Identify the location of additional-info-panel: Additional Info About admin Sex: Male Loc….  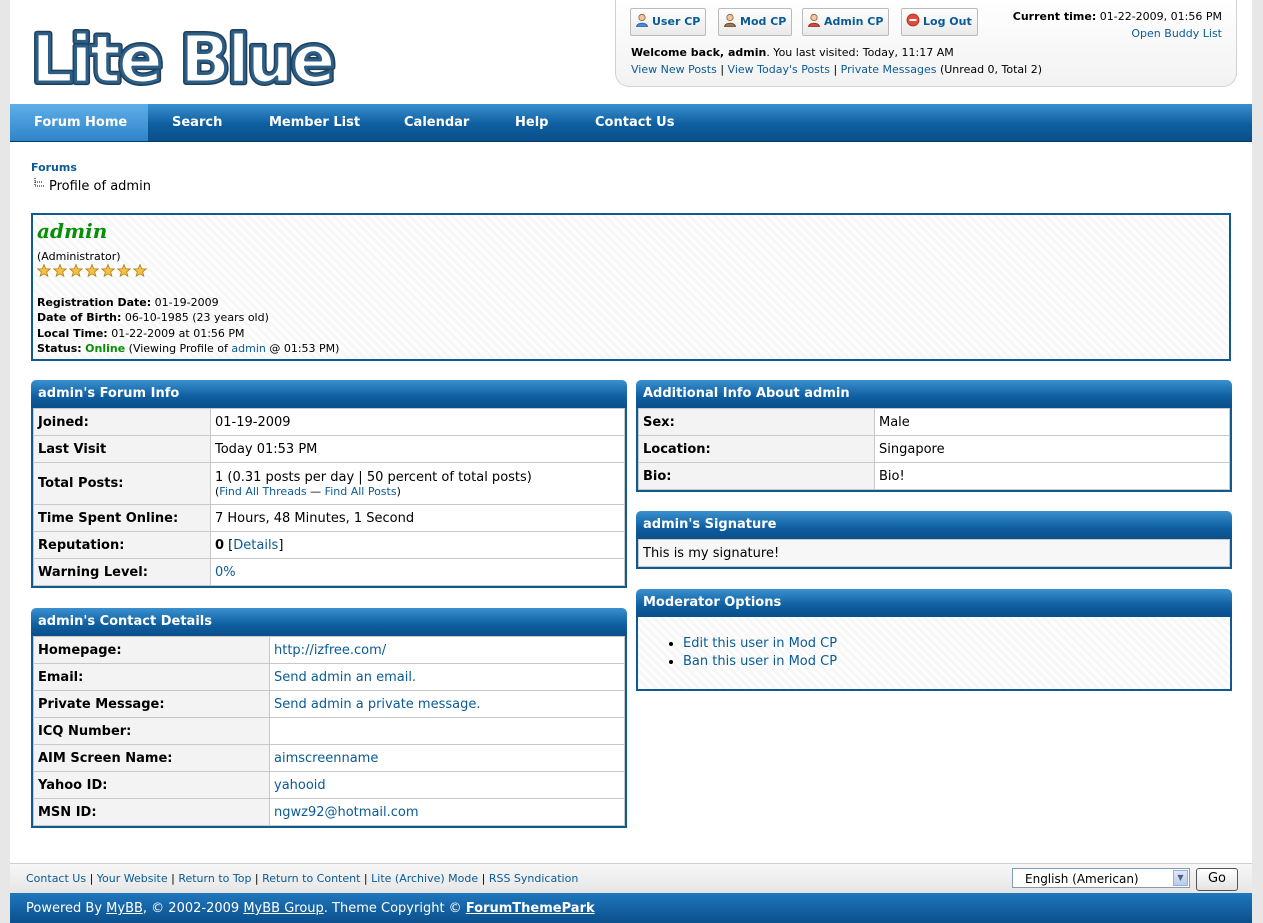
(934, 436).